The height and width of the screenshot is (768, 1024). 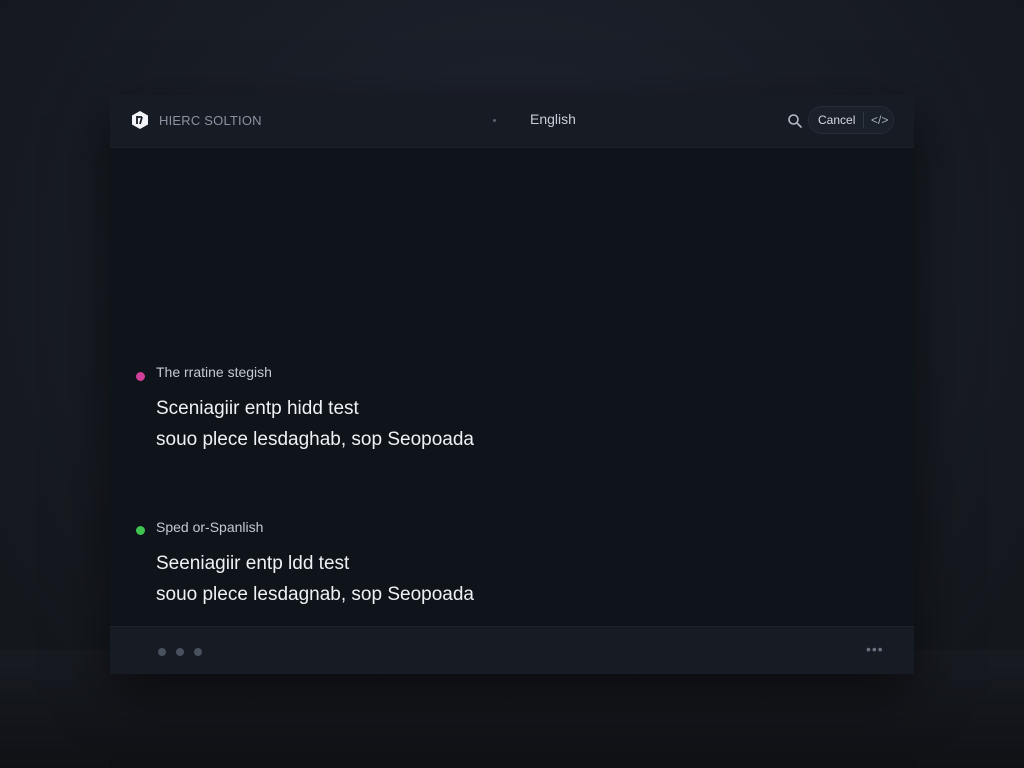 I want to click on more-options-button: •••, so click(x=875, y=649).